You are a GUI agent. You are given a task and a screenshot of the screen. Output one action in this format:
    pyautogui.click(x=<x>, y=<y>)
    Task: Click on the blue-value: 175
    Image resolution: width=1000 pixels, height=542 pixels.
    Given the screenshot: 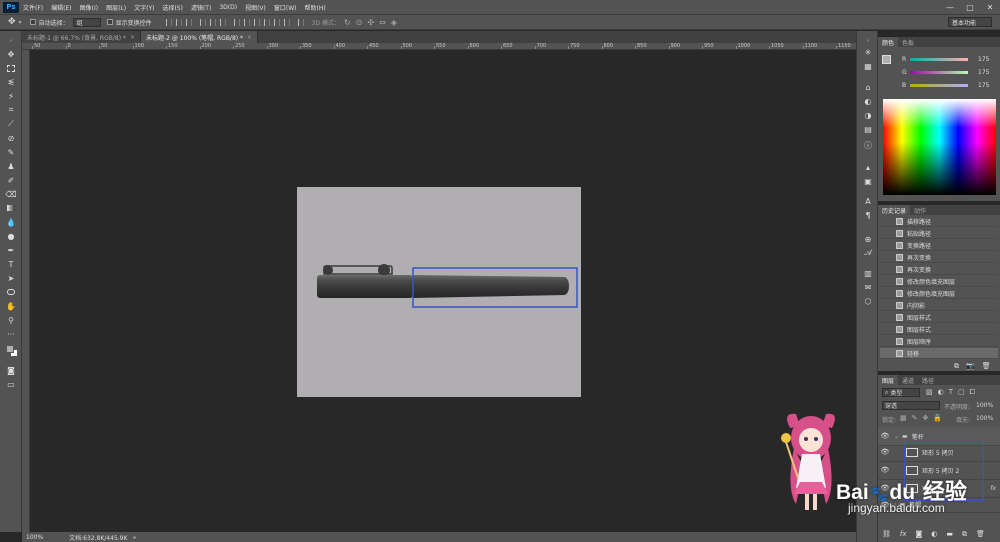 What is the action you would take?
    pyautogui.click(x=983, y=85)
    